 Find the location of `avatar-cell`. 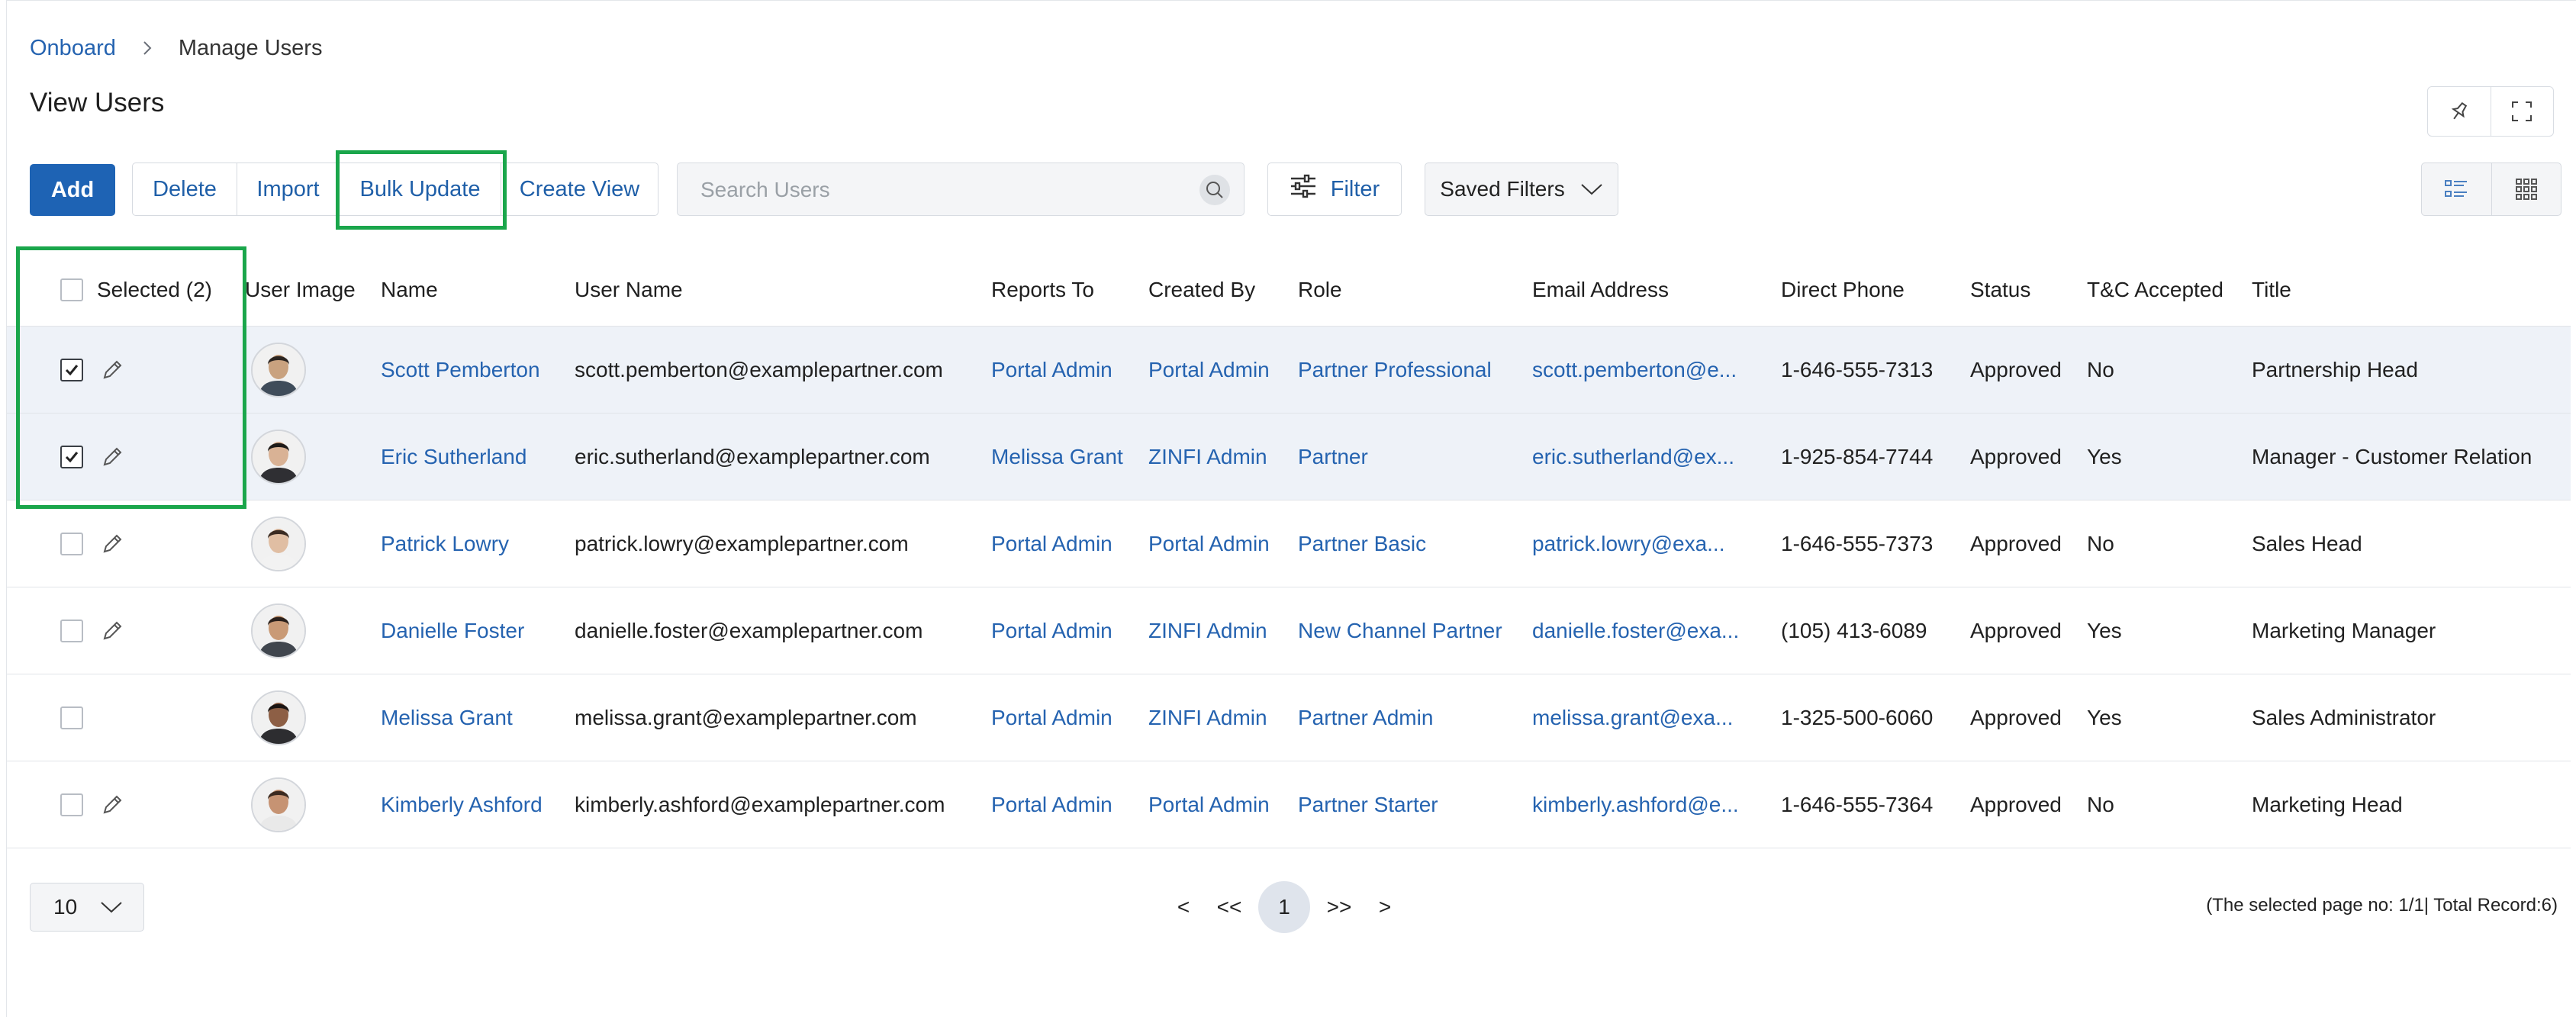

avatar-cell is located at coordinates (278, 630).